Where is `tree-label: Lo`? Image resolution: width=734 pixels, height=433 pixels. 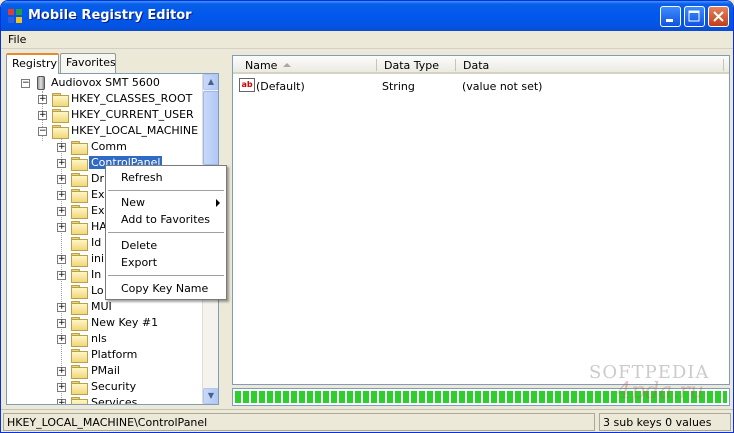
tree-label: Lo is located at coordinates (97, 290).